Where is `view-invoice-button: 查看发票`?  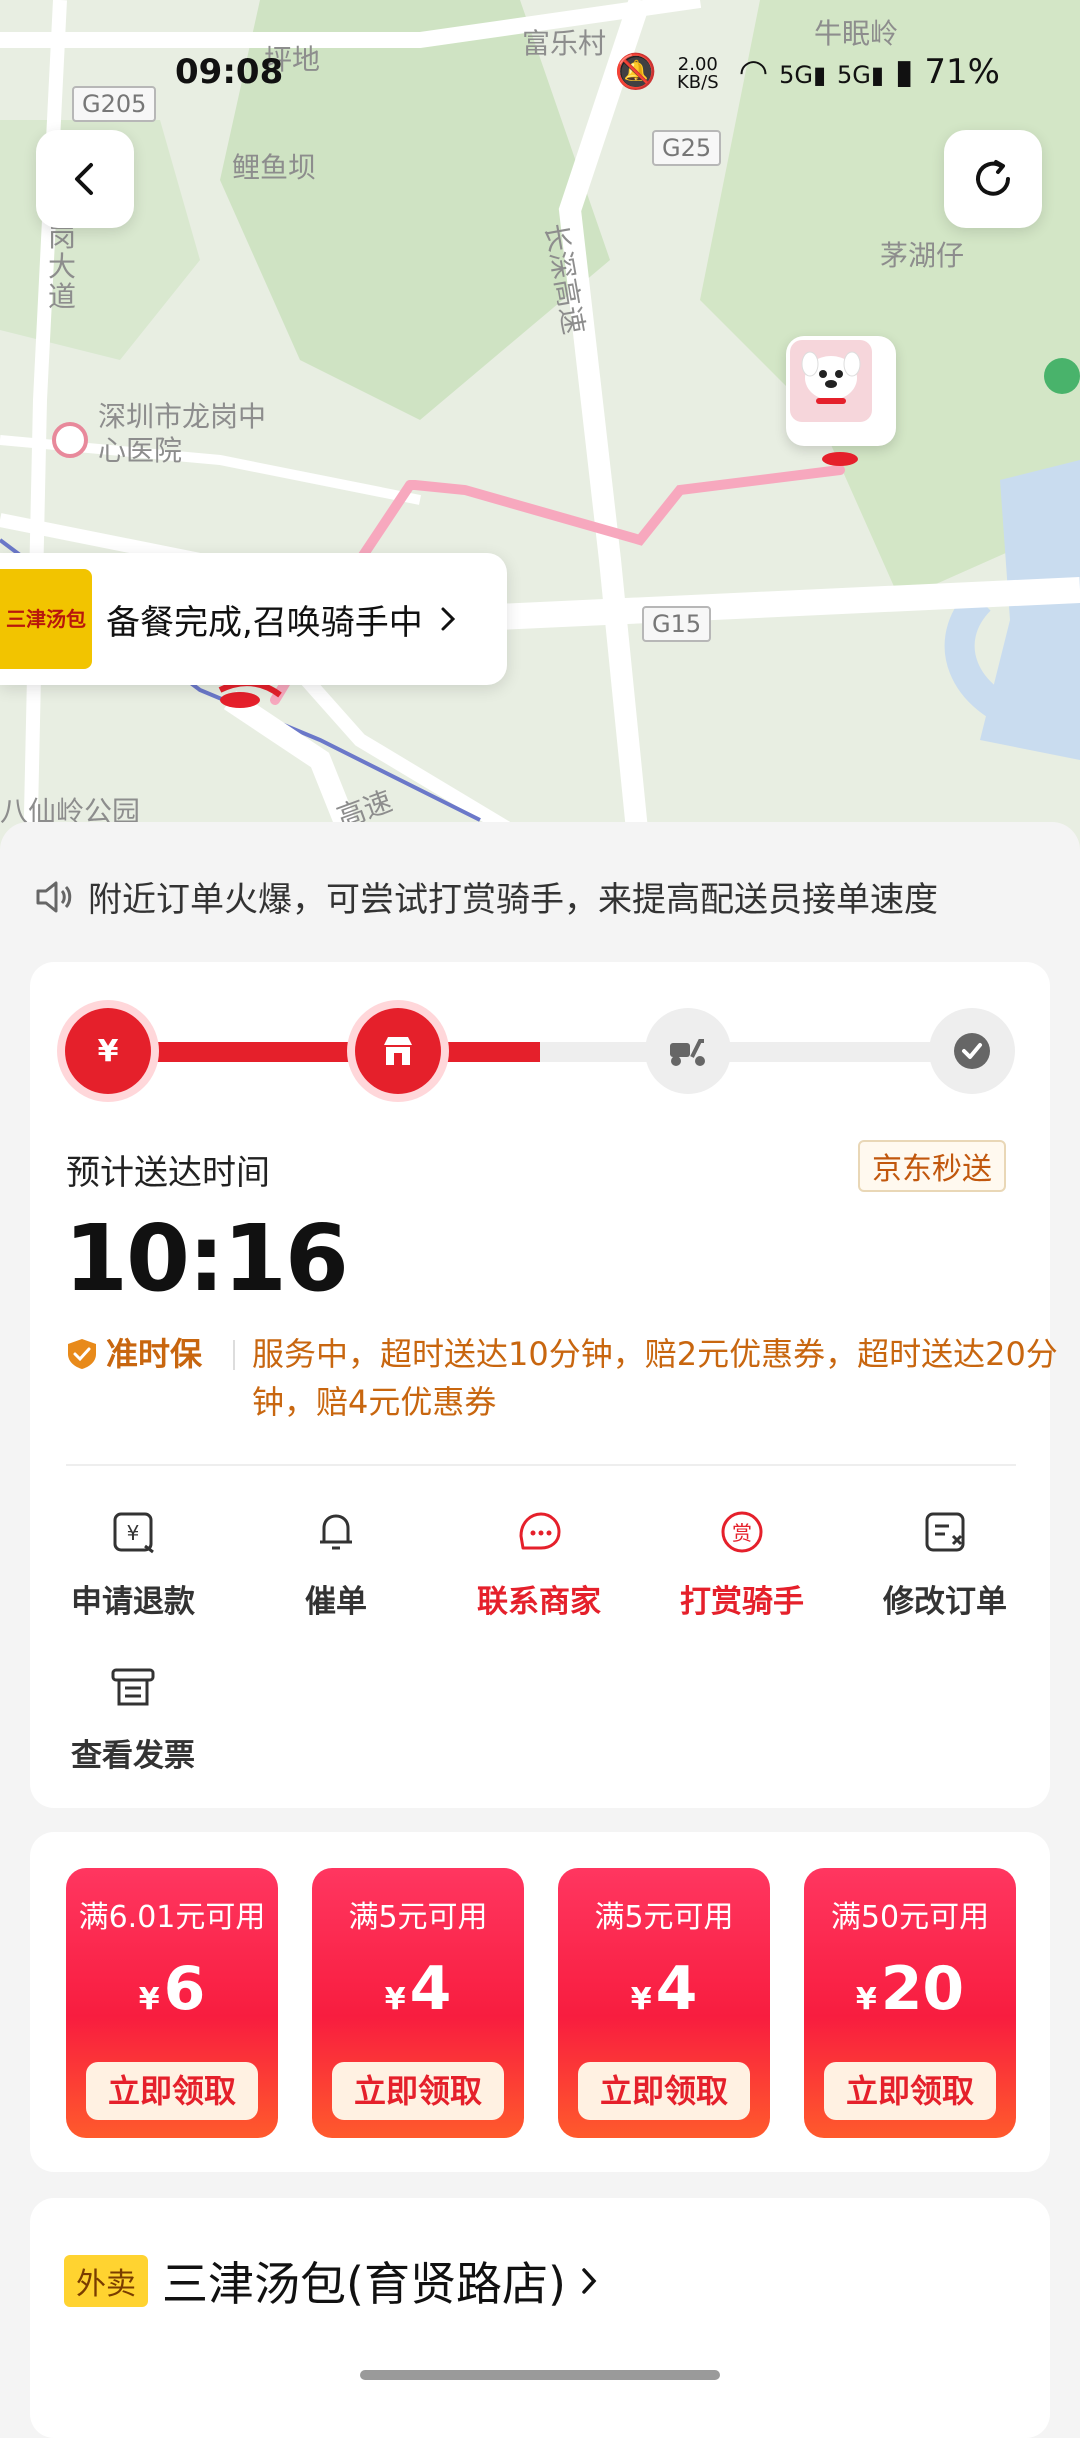 view-invoice-button: 查看发票 is located at coordinates (133, 1715).